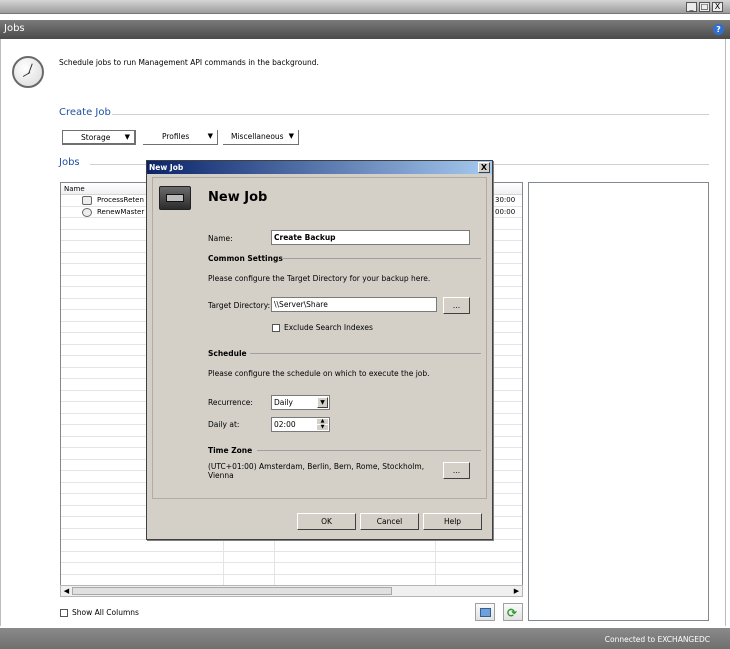  Describe the element at coordinates (452, 521) in the screenshot. I see `help-button: Help` at that location.